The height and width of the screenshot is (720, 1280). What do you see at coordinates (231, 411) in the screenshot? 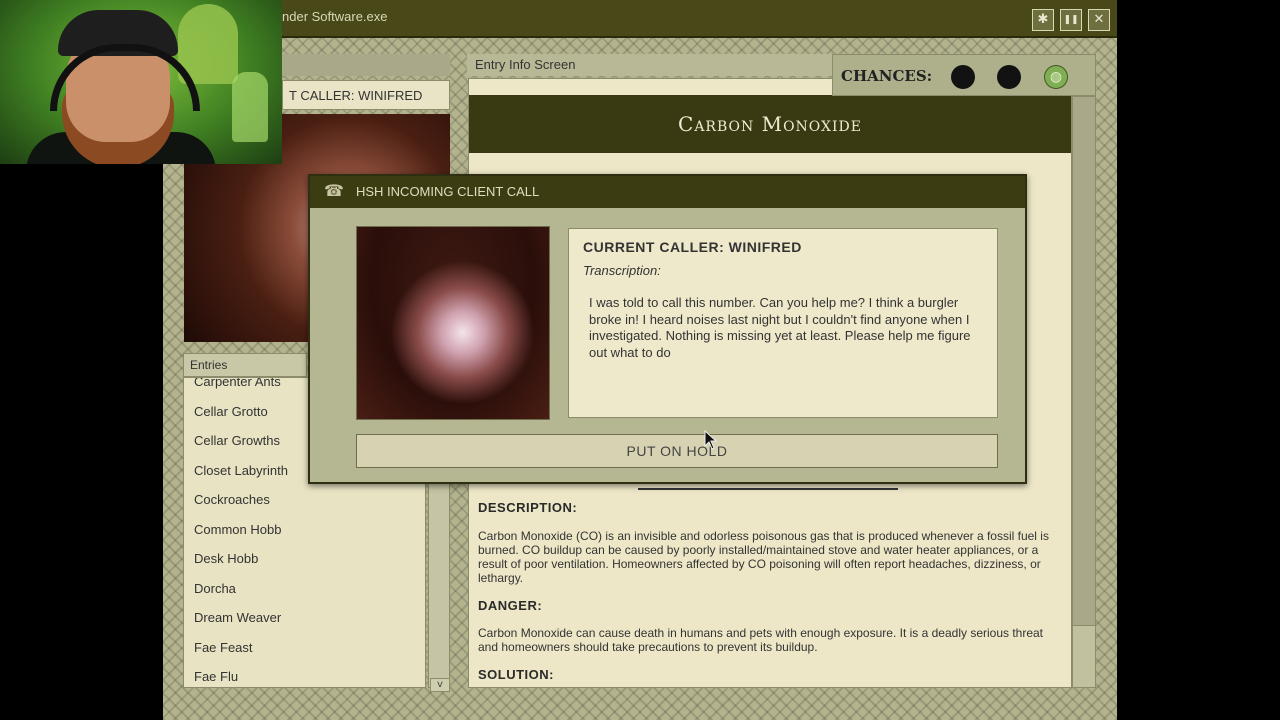
I see `list-item: Cellar Grotto` at bounding box center [231, 411].